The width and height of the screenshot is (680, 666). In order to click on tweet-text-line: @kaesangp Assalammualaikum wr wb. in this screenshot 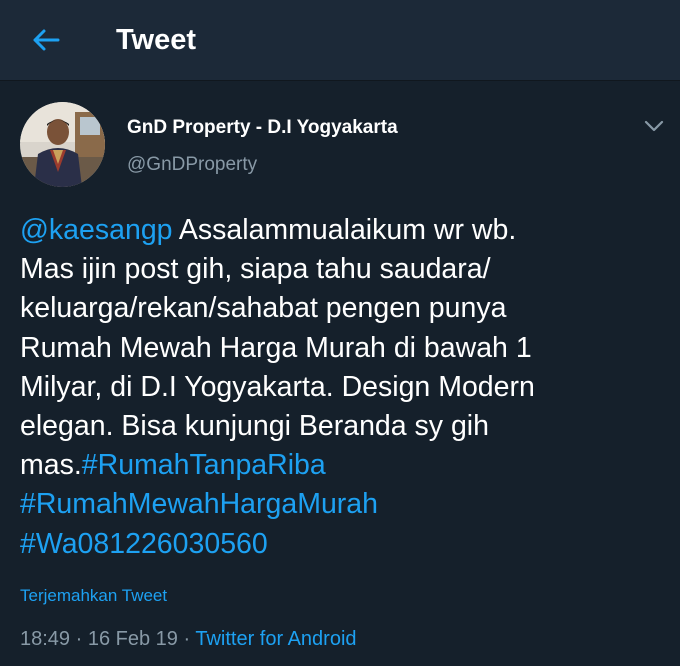, I will do `click(345, 230)`.